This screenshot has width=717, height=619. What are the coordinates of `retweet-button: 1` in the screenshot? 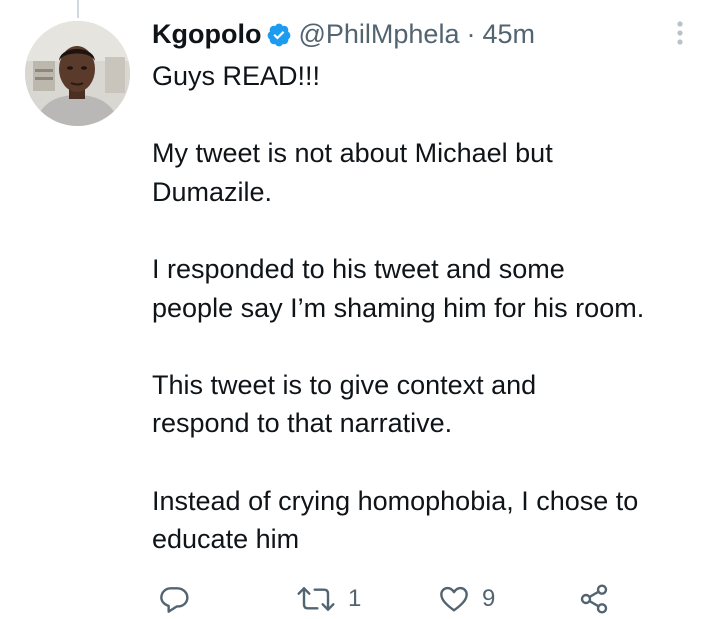 It's located at (328, 599).